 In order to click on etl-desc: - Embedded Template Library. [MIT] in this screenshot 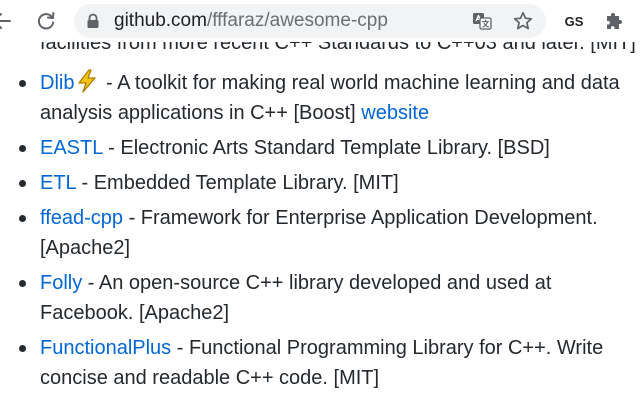, I will do `click(237, 183)`.